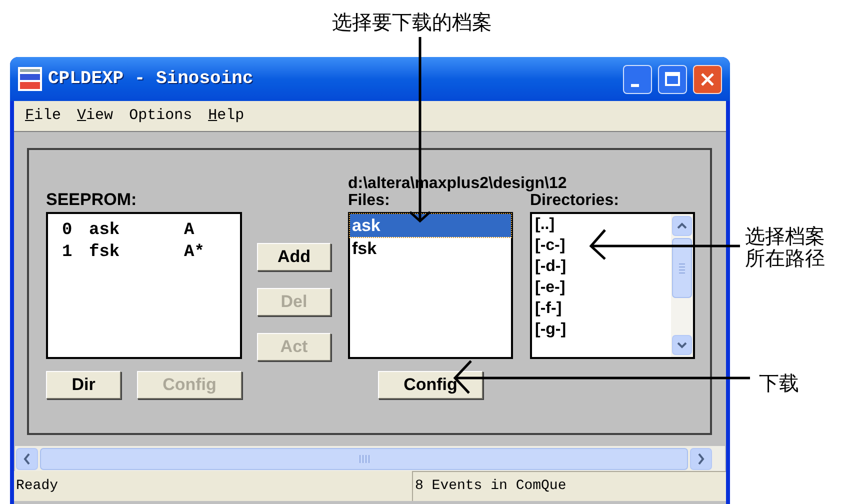  I want to click on close-button, so click(707, 79).